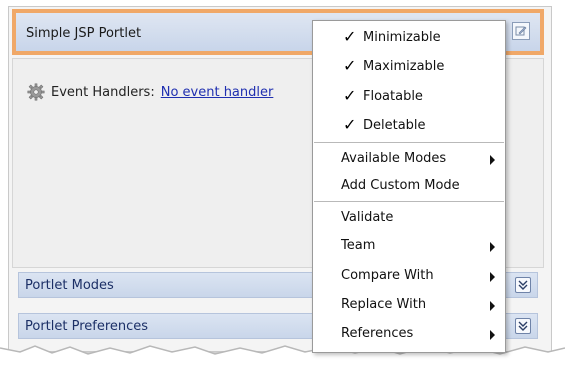 This screenshot has height=371, width=565. I want to click on menu-item-maximizable: ✓ Maximizable, so click(409, 67).